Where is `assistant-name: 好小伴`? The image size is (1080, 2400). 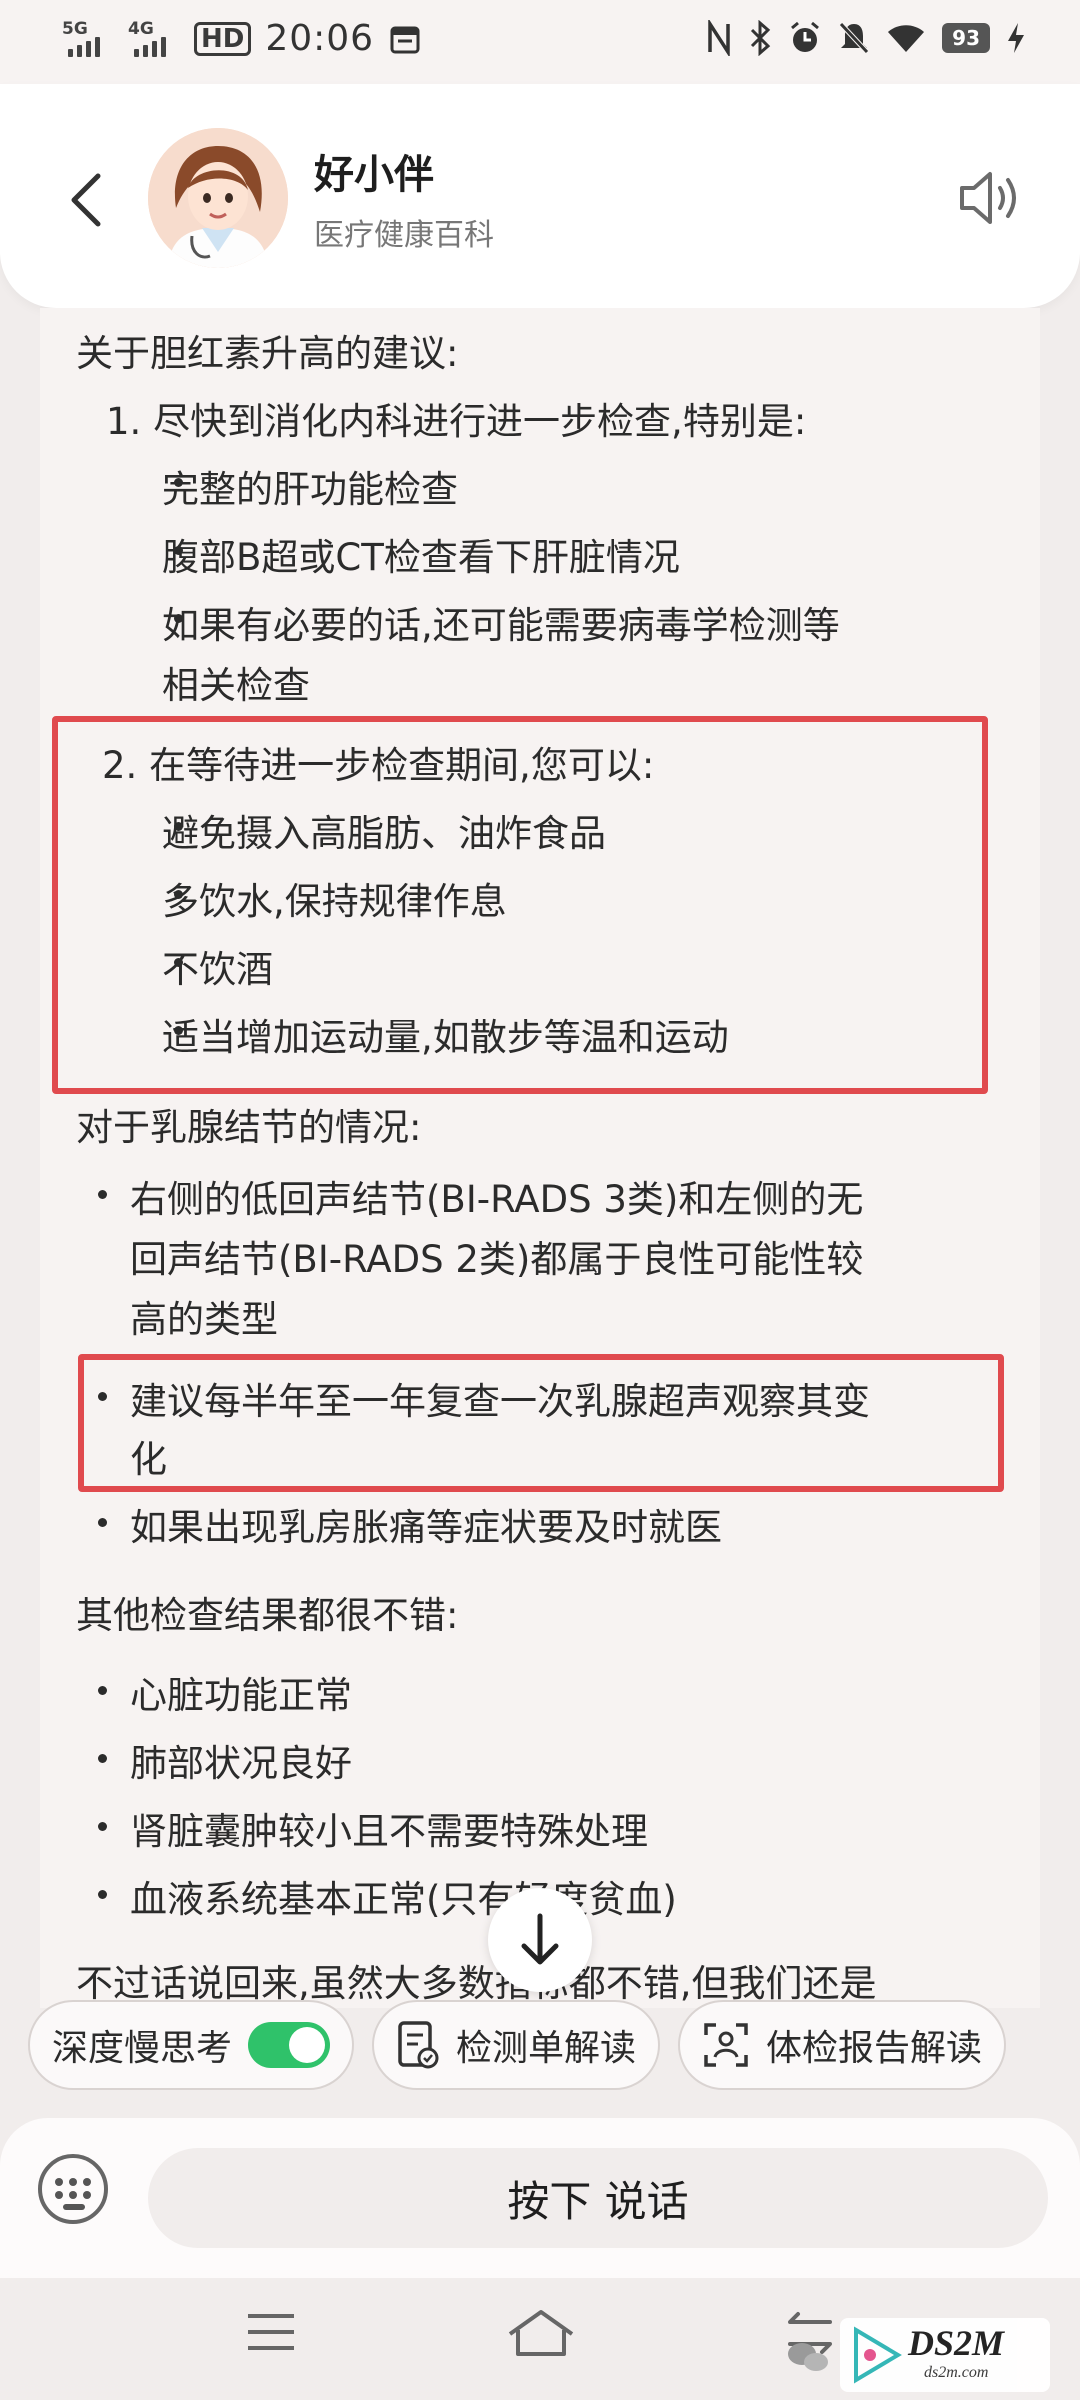
assistant-name: 好小伴 is located at coordinates (374, 175).